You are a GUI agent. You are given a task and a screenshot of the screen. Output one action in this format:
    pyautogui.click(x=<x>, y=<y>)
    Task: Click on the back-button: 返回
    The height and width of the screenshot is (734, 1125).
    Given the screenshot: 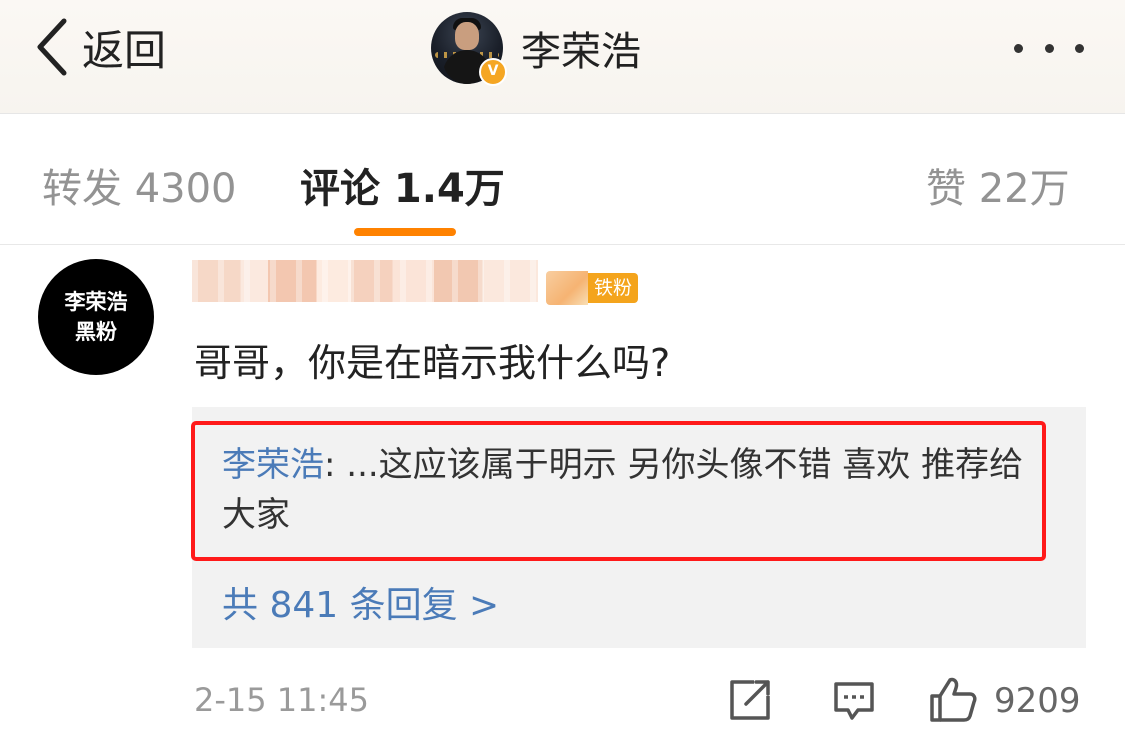 What is the action you would take?
    pyautogui.click(x=100, y=47)
    